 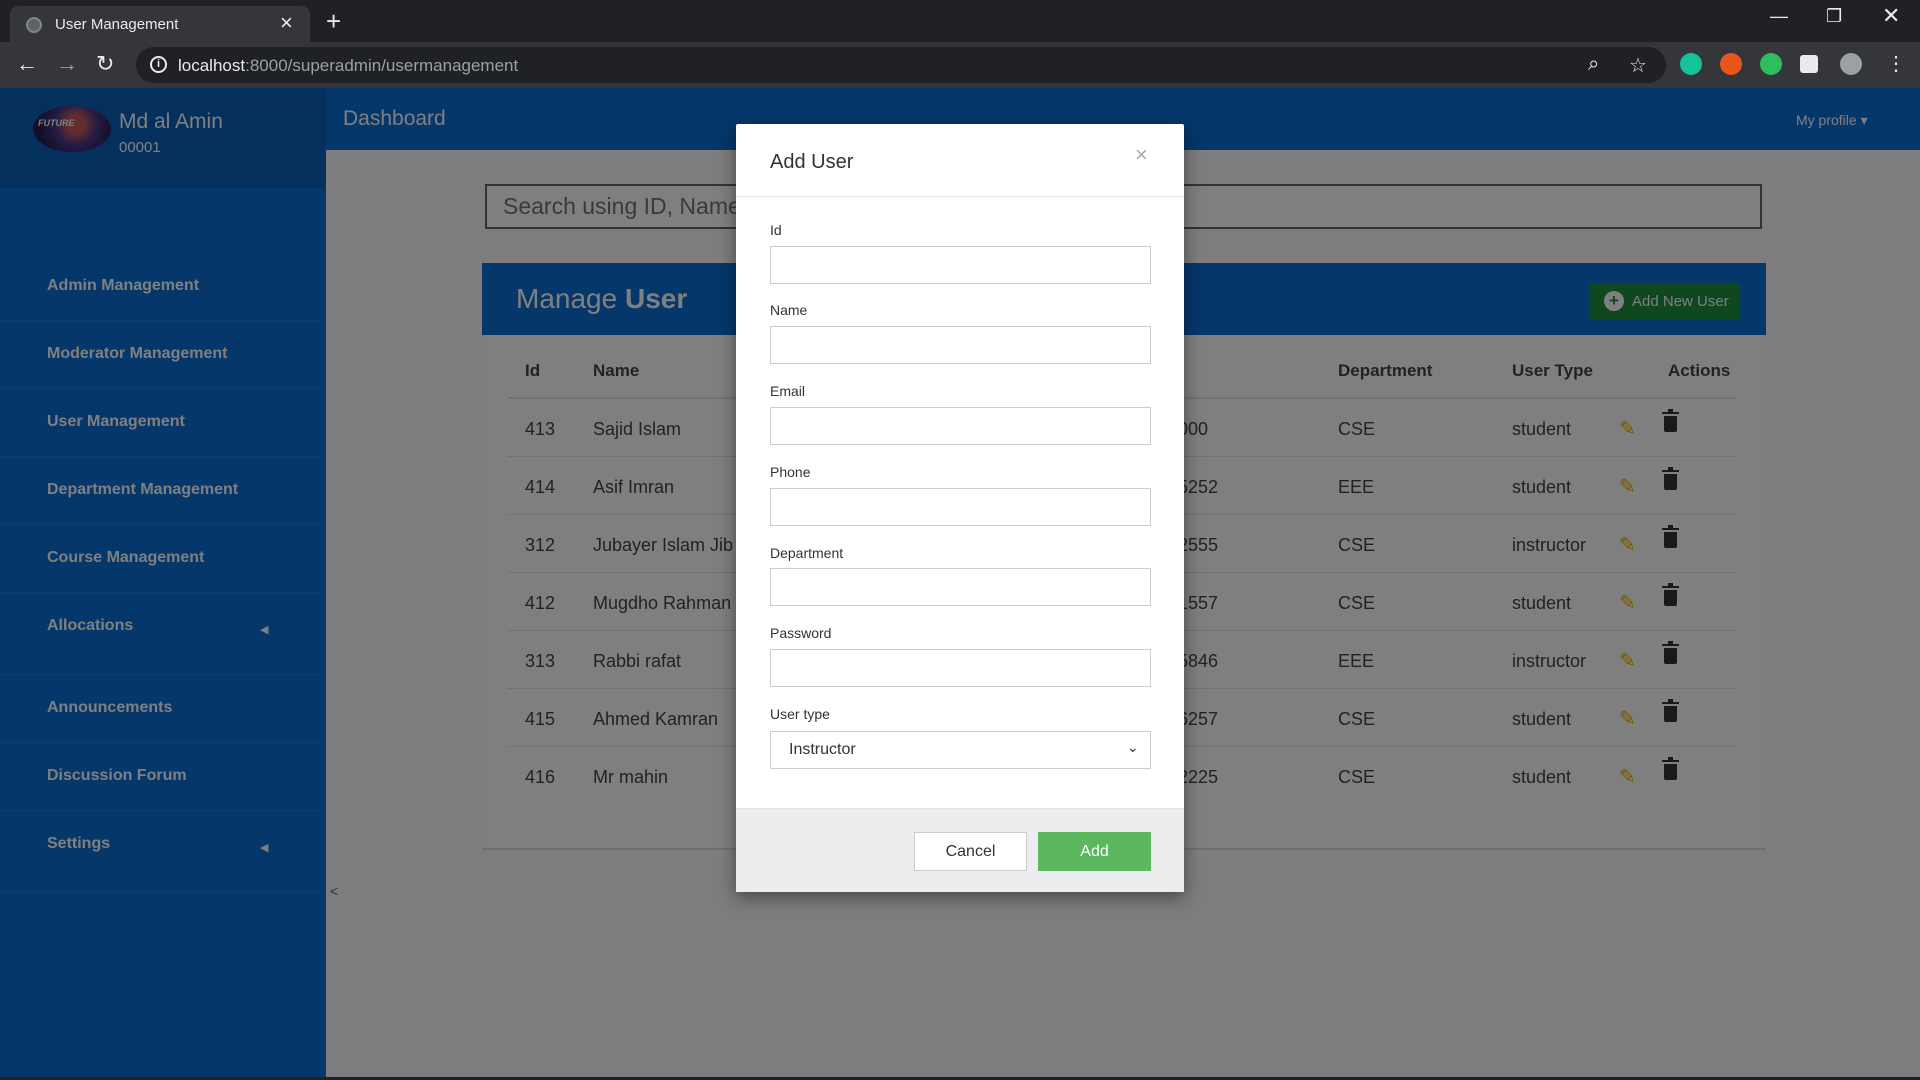 What do you see at coordinates (776, 230) in the screenshot?
I see `id-label: Id` at bounding box center [776, 230].